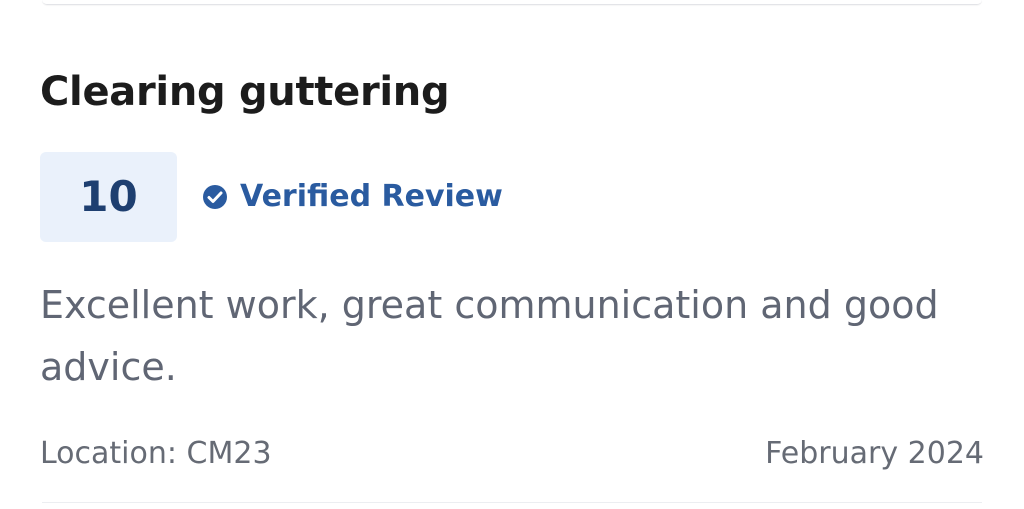 This screenshot has height=509, width=1024. I want to click on top-card-edge, so click(512, 2).